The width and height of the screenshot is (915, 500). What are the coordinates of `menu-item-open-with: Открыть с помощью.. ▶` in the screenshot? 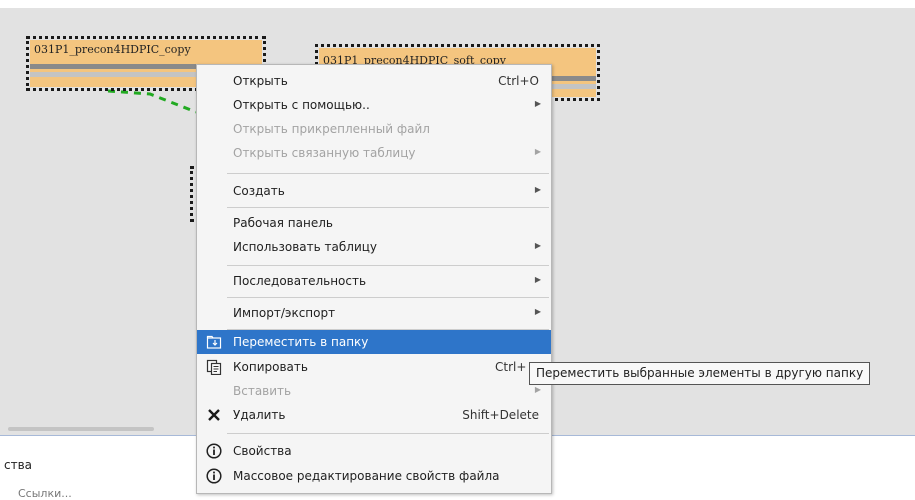 It's located at (374, 105).